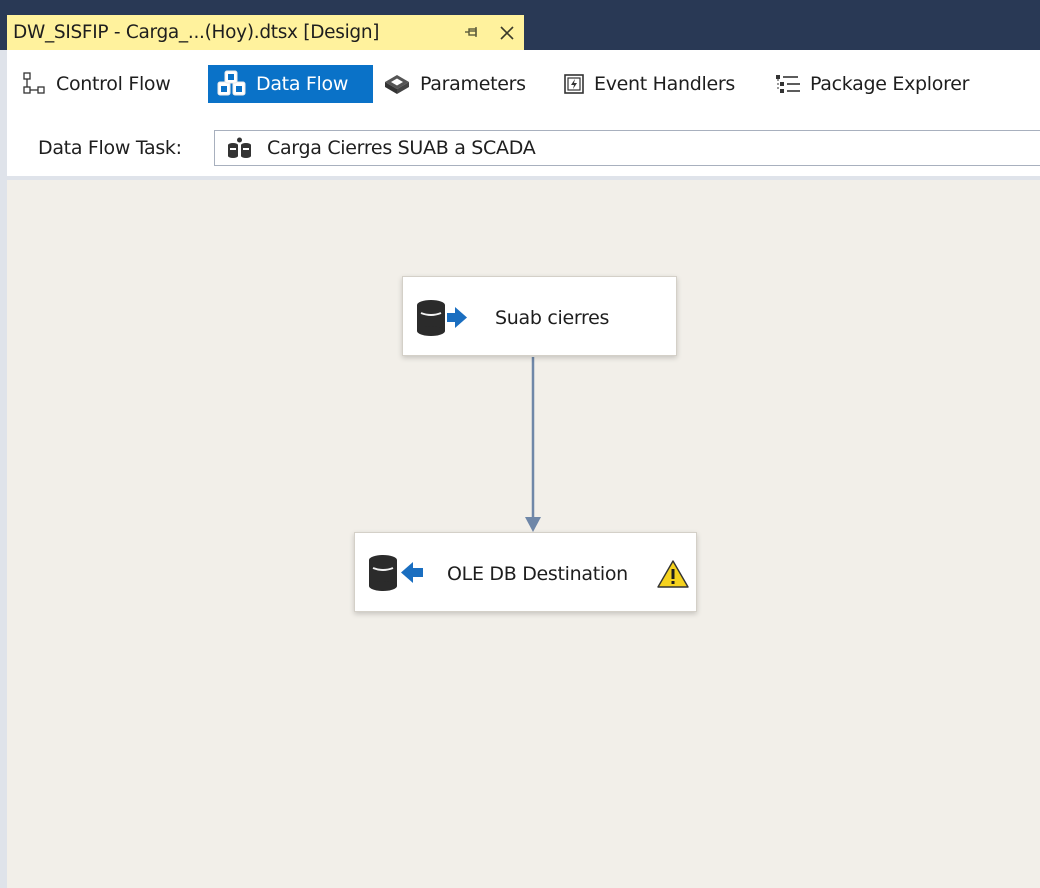 The width and height of the screenshot is (1040, 888). Describe the element at coordinates (397, 84) in the screenshot. I see `parameters-icon` at that location.